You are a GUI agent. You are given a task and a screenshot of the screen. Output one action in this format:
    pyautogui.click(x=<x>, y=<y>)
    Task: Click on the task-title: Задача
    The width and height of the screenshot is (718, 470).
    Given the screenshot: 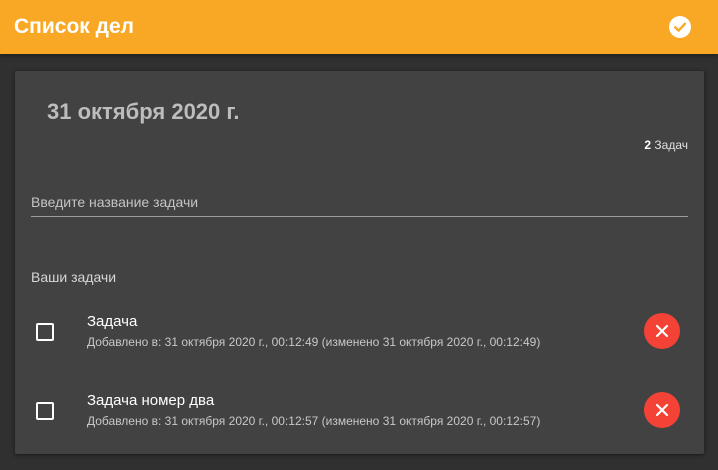 What is the action you would take?
    pyautogui.click(x=112, y=321)
    